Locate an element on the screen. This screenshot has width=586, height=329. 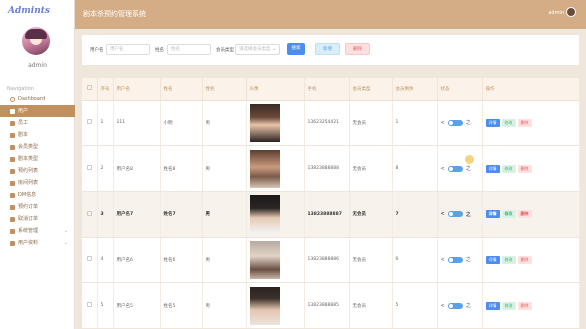
sidebar-item-script-types: 剧本类型 is located at coordinates (37, 159).